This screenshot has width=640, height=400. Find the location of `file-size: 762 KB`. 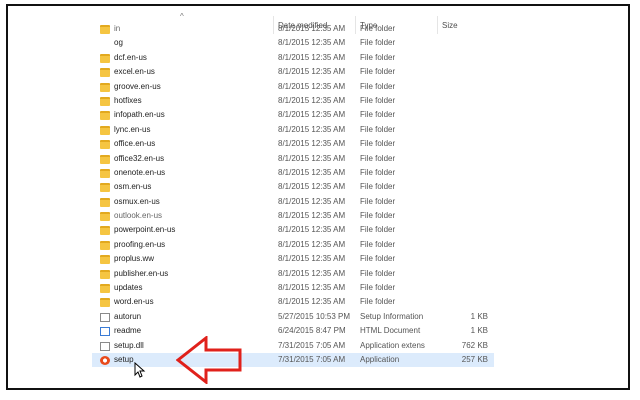

file-size: 762 KB is located at coordinates (474, 345).